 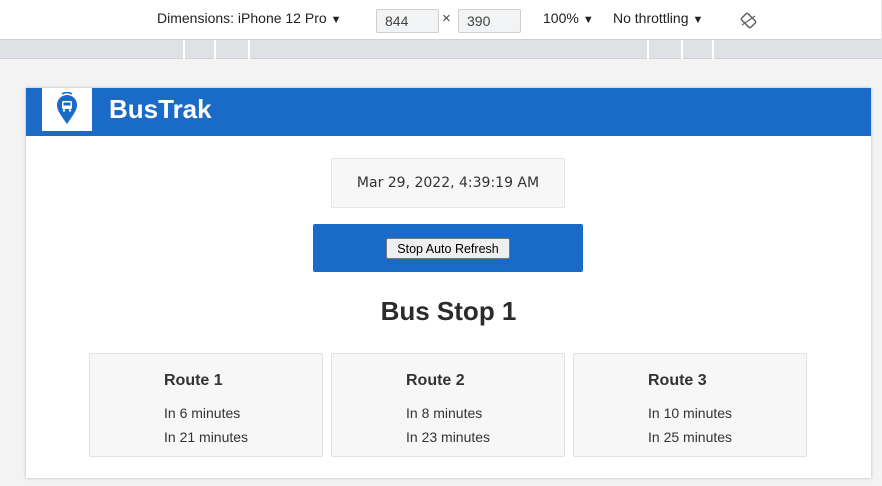 I want to click on arrival-time: In 25 minutes, so click(x=690, y=437).